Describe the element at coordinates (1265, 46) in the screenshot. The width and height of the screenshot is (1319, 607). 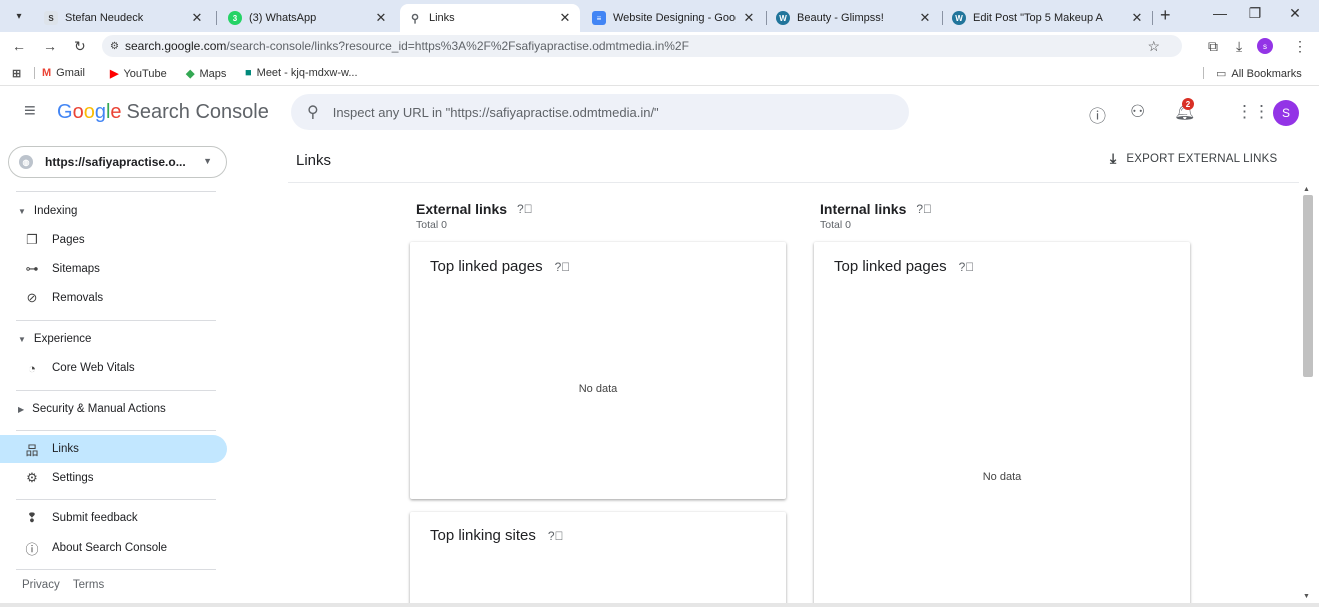
I see `profile-avatar: s` at that location.